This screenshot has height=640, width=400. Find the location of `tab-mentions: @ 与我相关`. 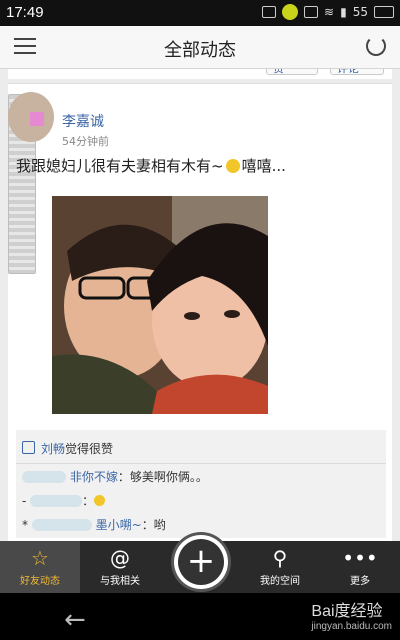

tab-mentions: @ 与我相关 is located at coordinates (120, 567).